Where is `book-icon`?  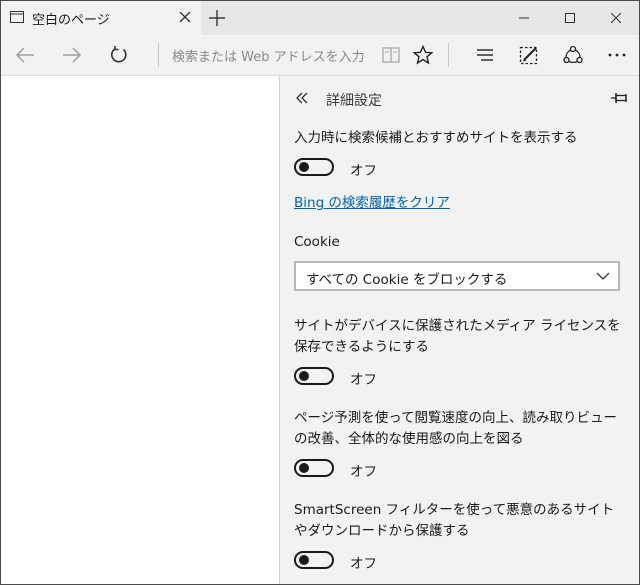
book-icon is located at coordinates (391, 55).